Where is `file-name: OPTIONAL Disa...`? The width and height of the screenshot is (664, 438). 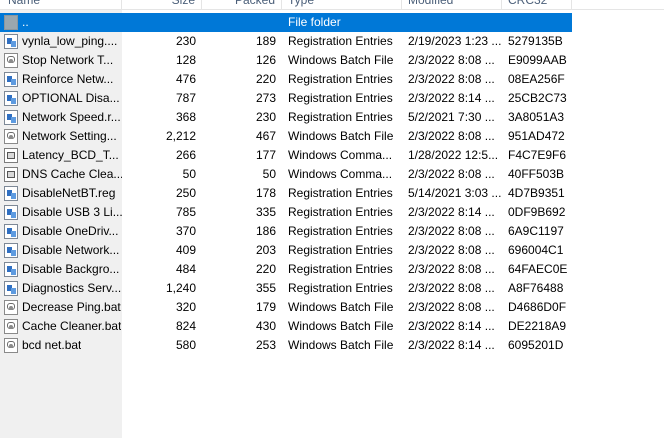 file-name: OPTIONAL Disa... is located at coordinates (71, 98).